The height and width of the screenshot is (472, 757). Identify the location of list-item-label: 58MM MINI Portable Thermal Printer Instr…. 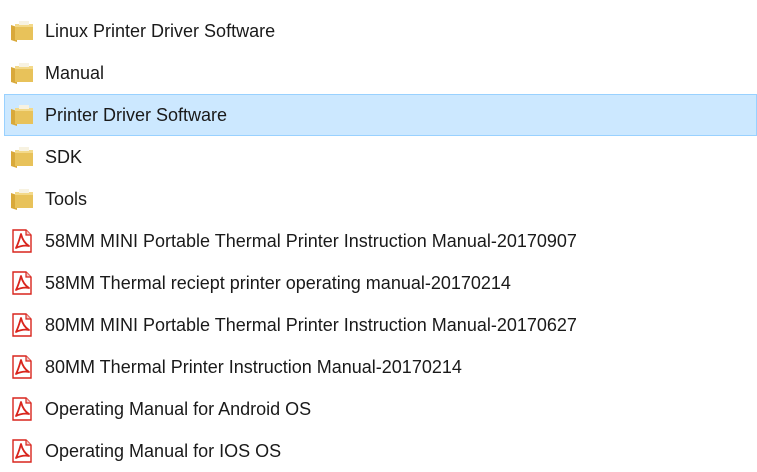
(311, 241).